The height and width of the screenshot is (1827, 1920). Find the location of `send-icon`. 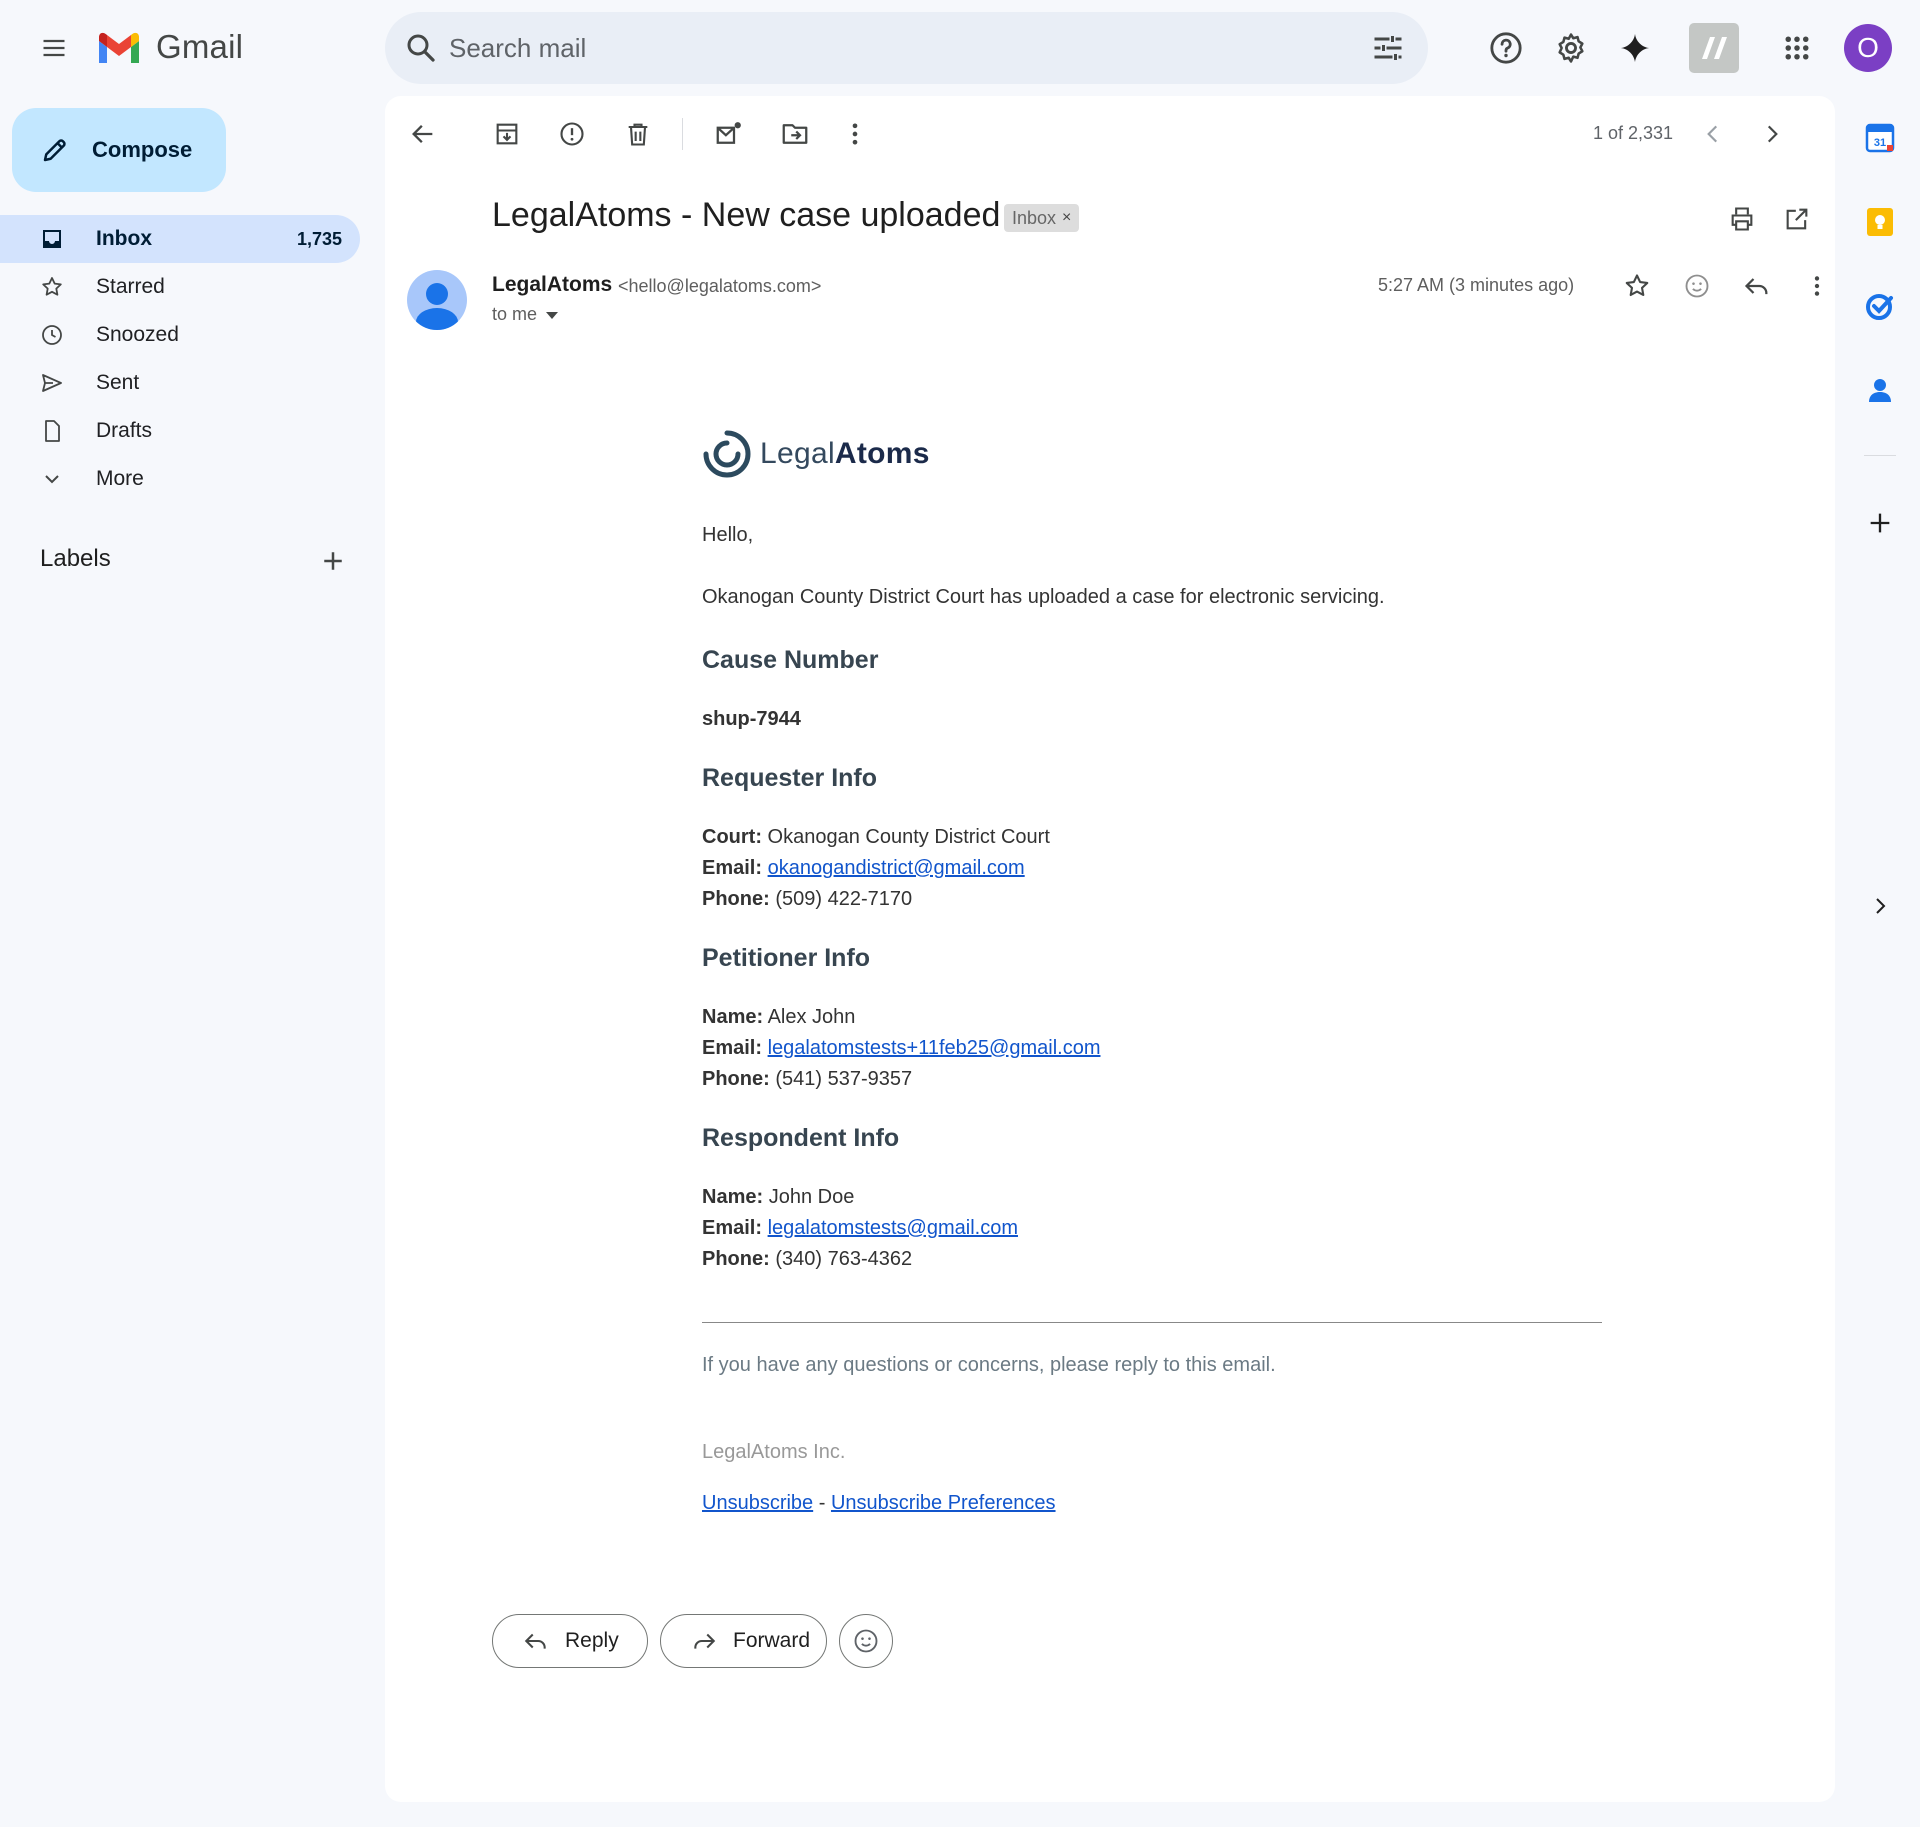

send-icon is located at coordinates (52, 383).